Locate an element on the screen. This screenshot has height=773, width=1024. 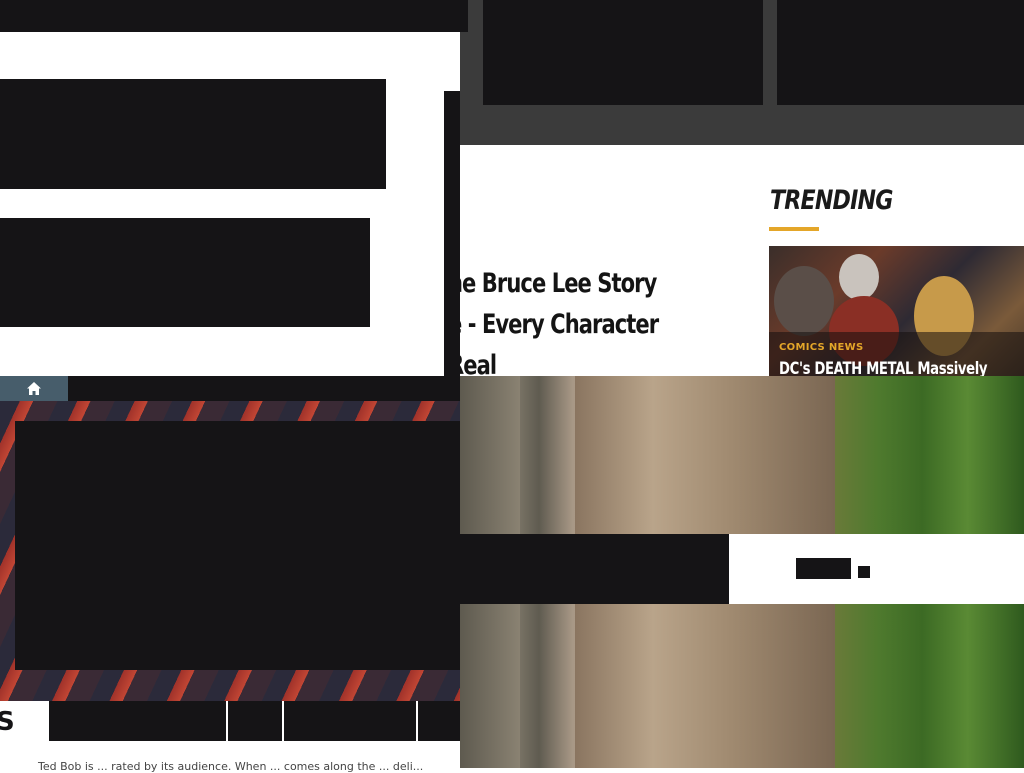
top-bar is located at coordinates (234, 16).